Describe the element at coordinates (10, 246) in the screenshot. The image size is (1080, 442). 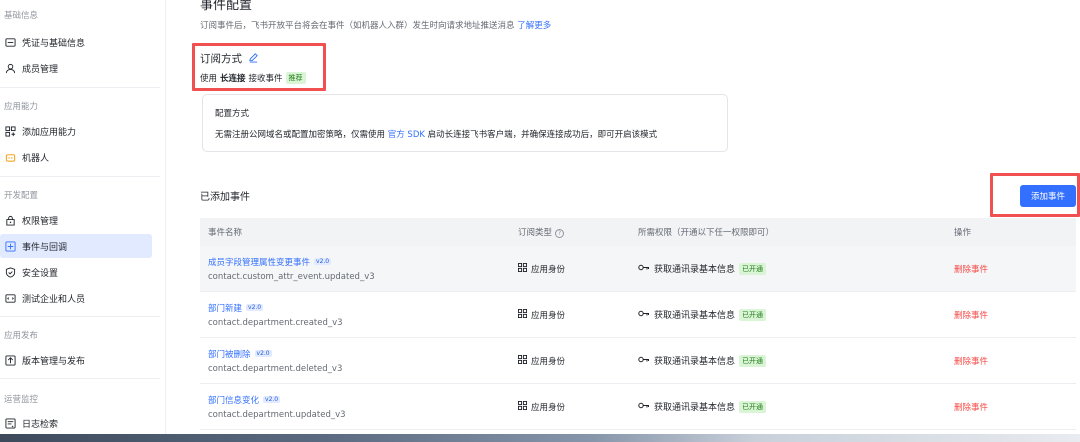
I see `event-icon` at that location.